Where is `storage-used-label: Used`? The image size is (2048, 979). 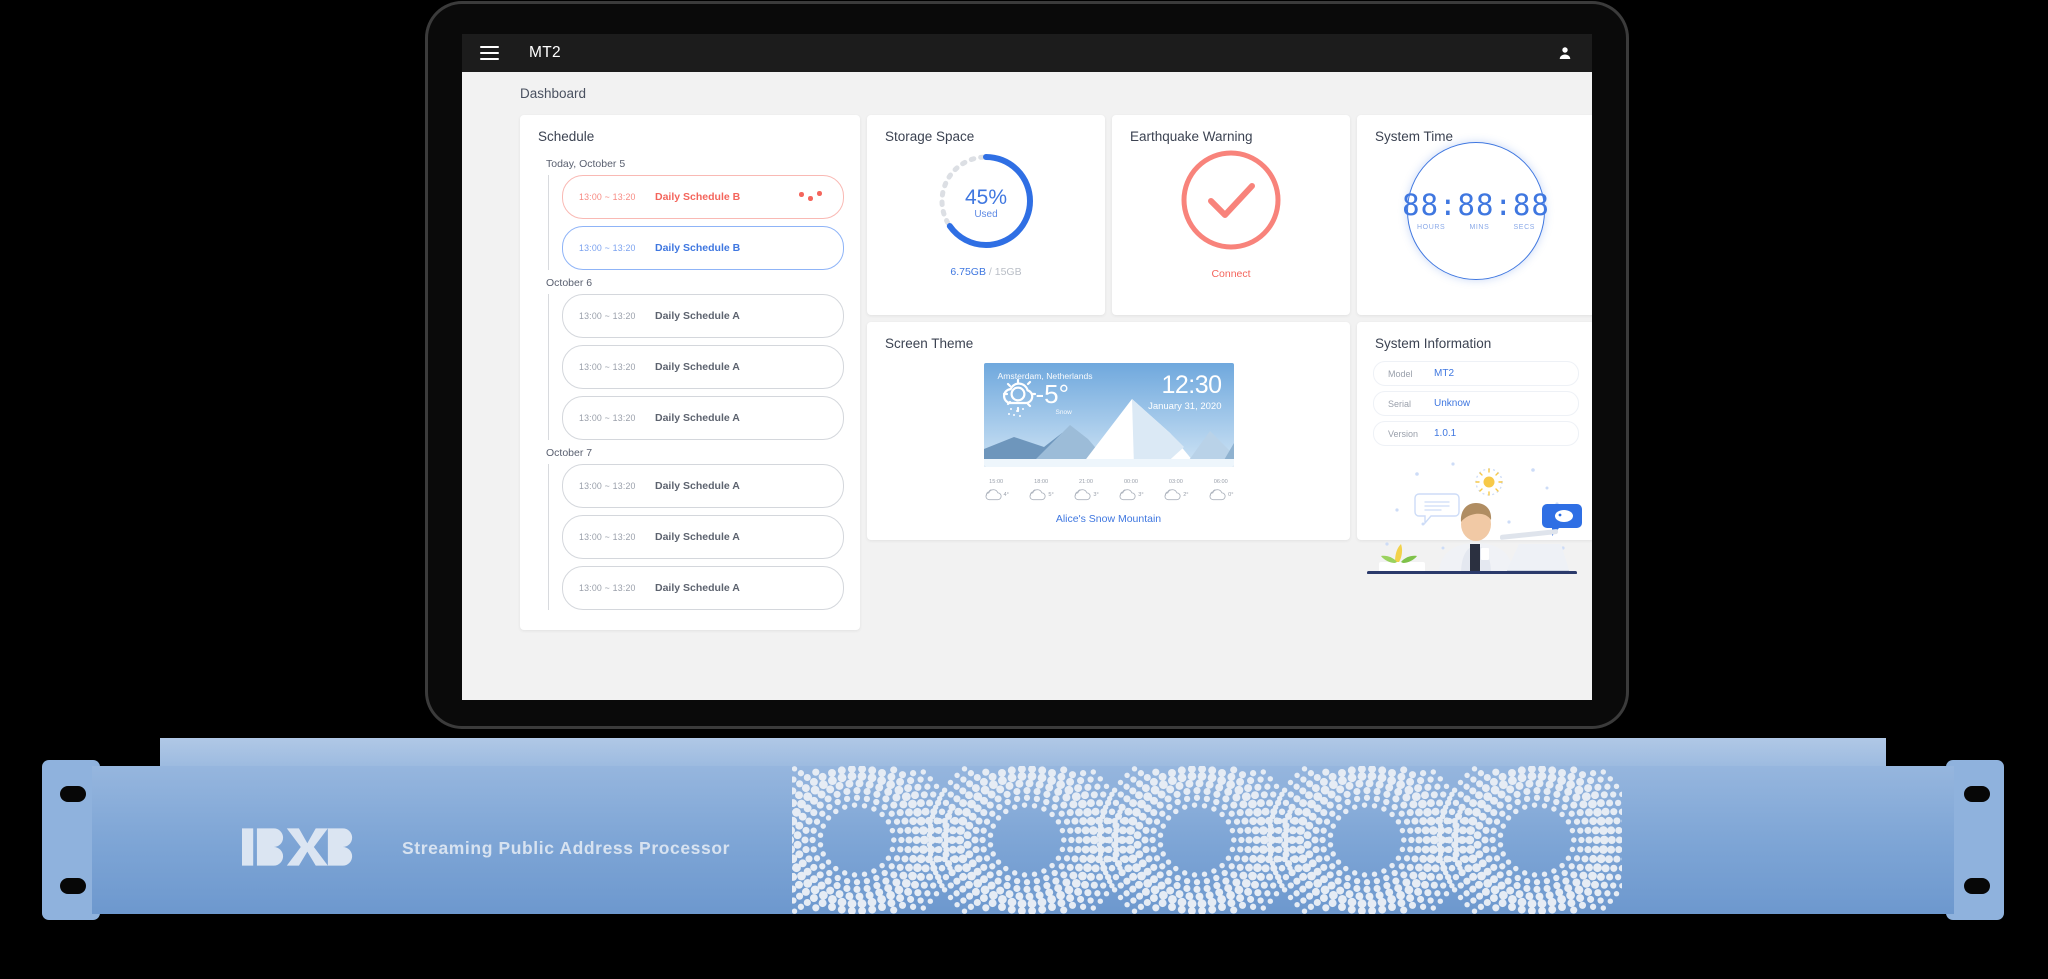 storage-used-label: Used is located at coordinates (985, 214).